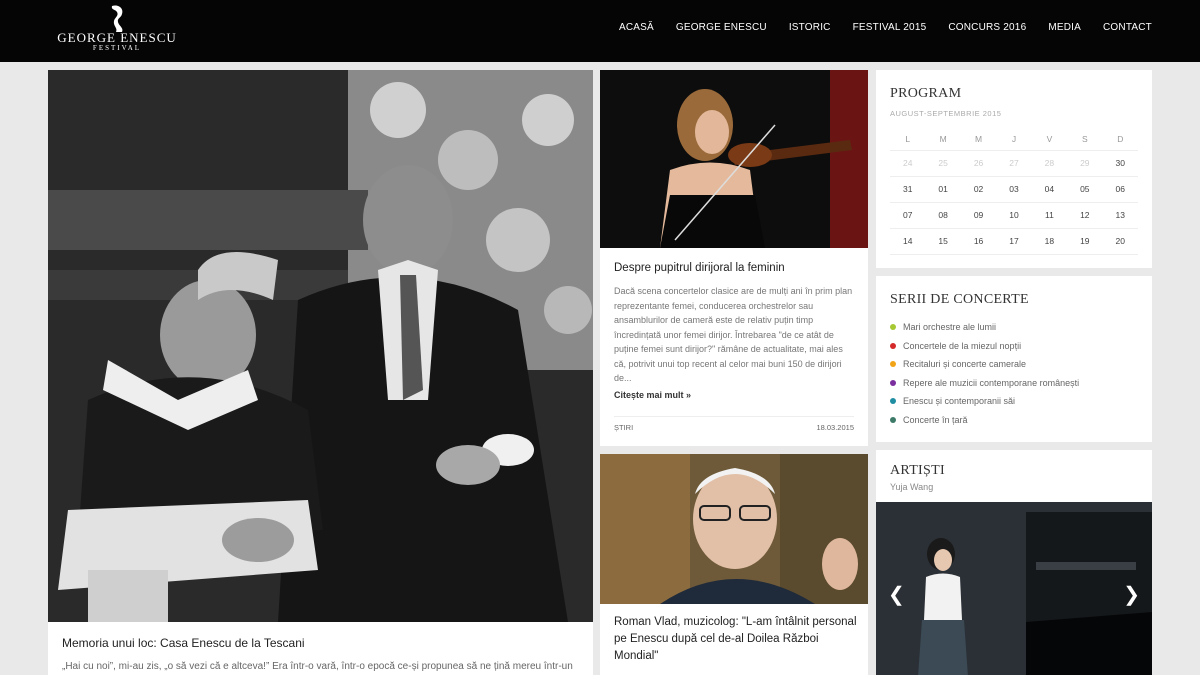  What do you see at coordinates (943, 241) in the screenshot?
I see `calendar-day: 15` at bounding box center [943, 241].